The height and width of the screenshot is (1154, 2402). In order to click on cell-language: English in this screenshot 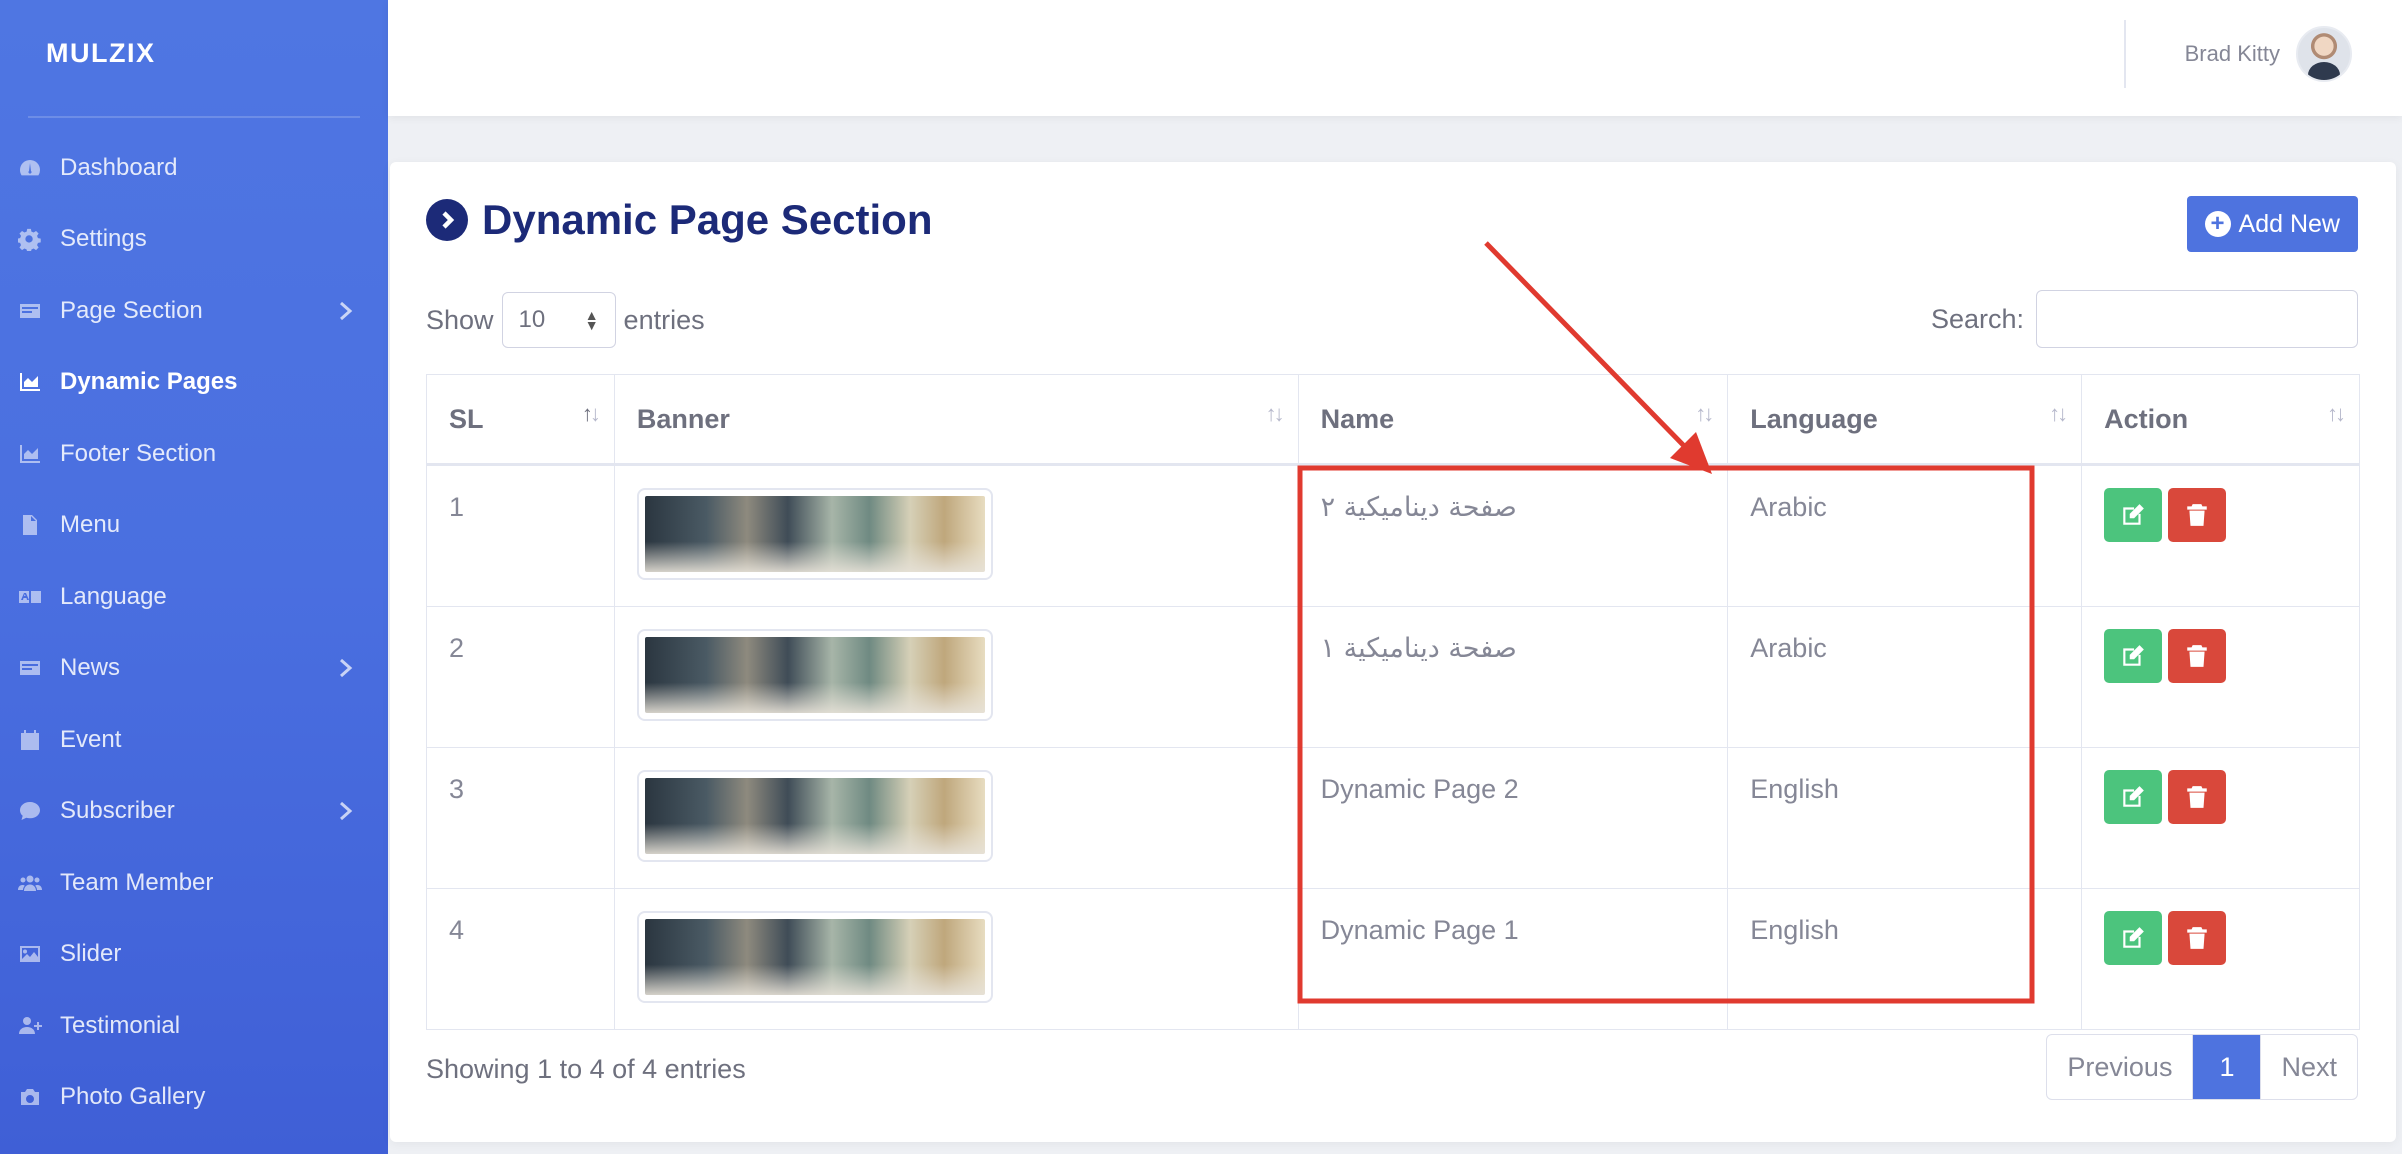, I will do `click(1905, 959)`.